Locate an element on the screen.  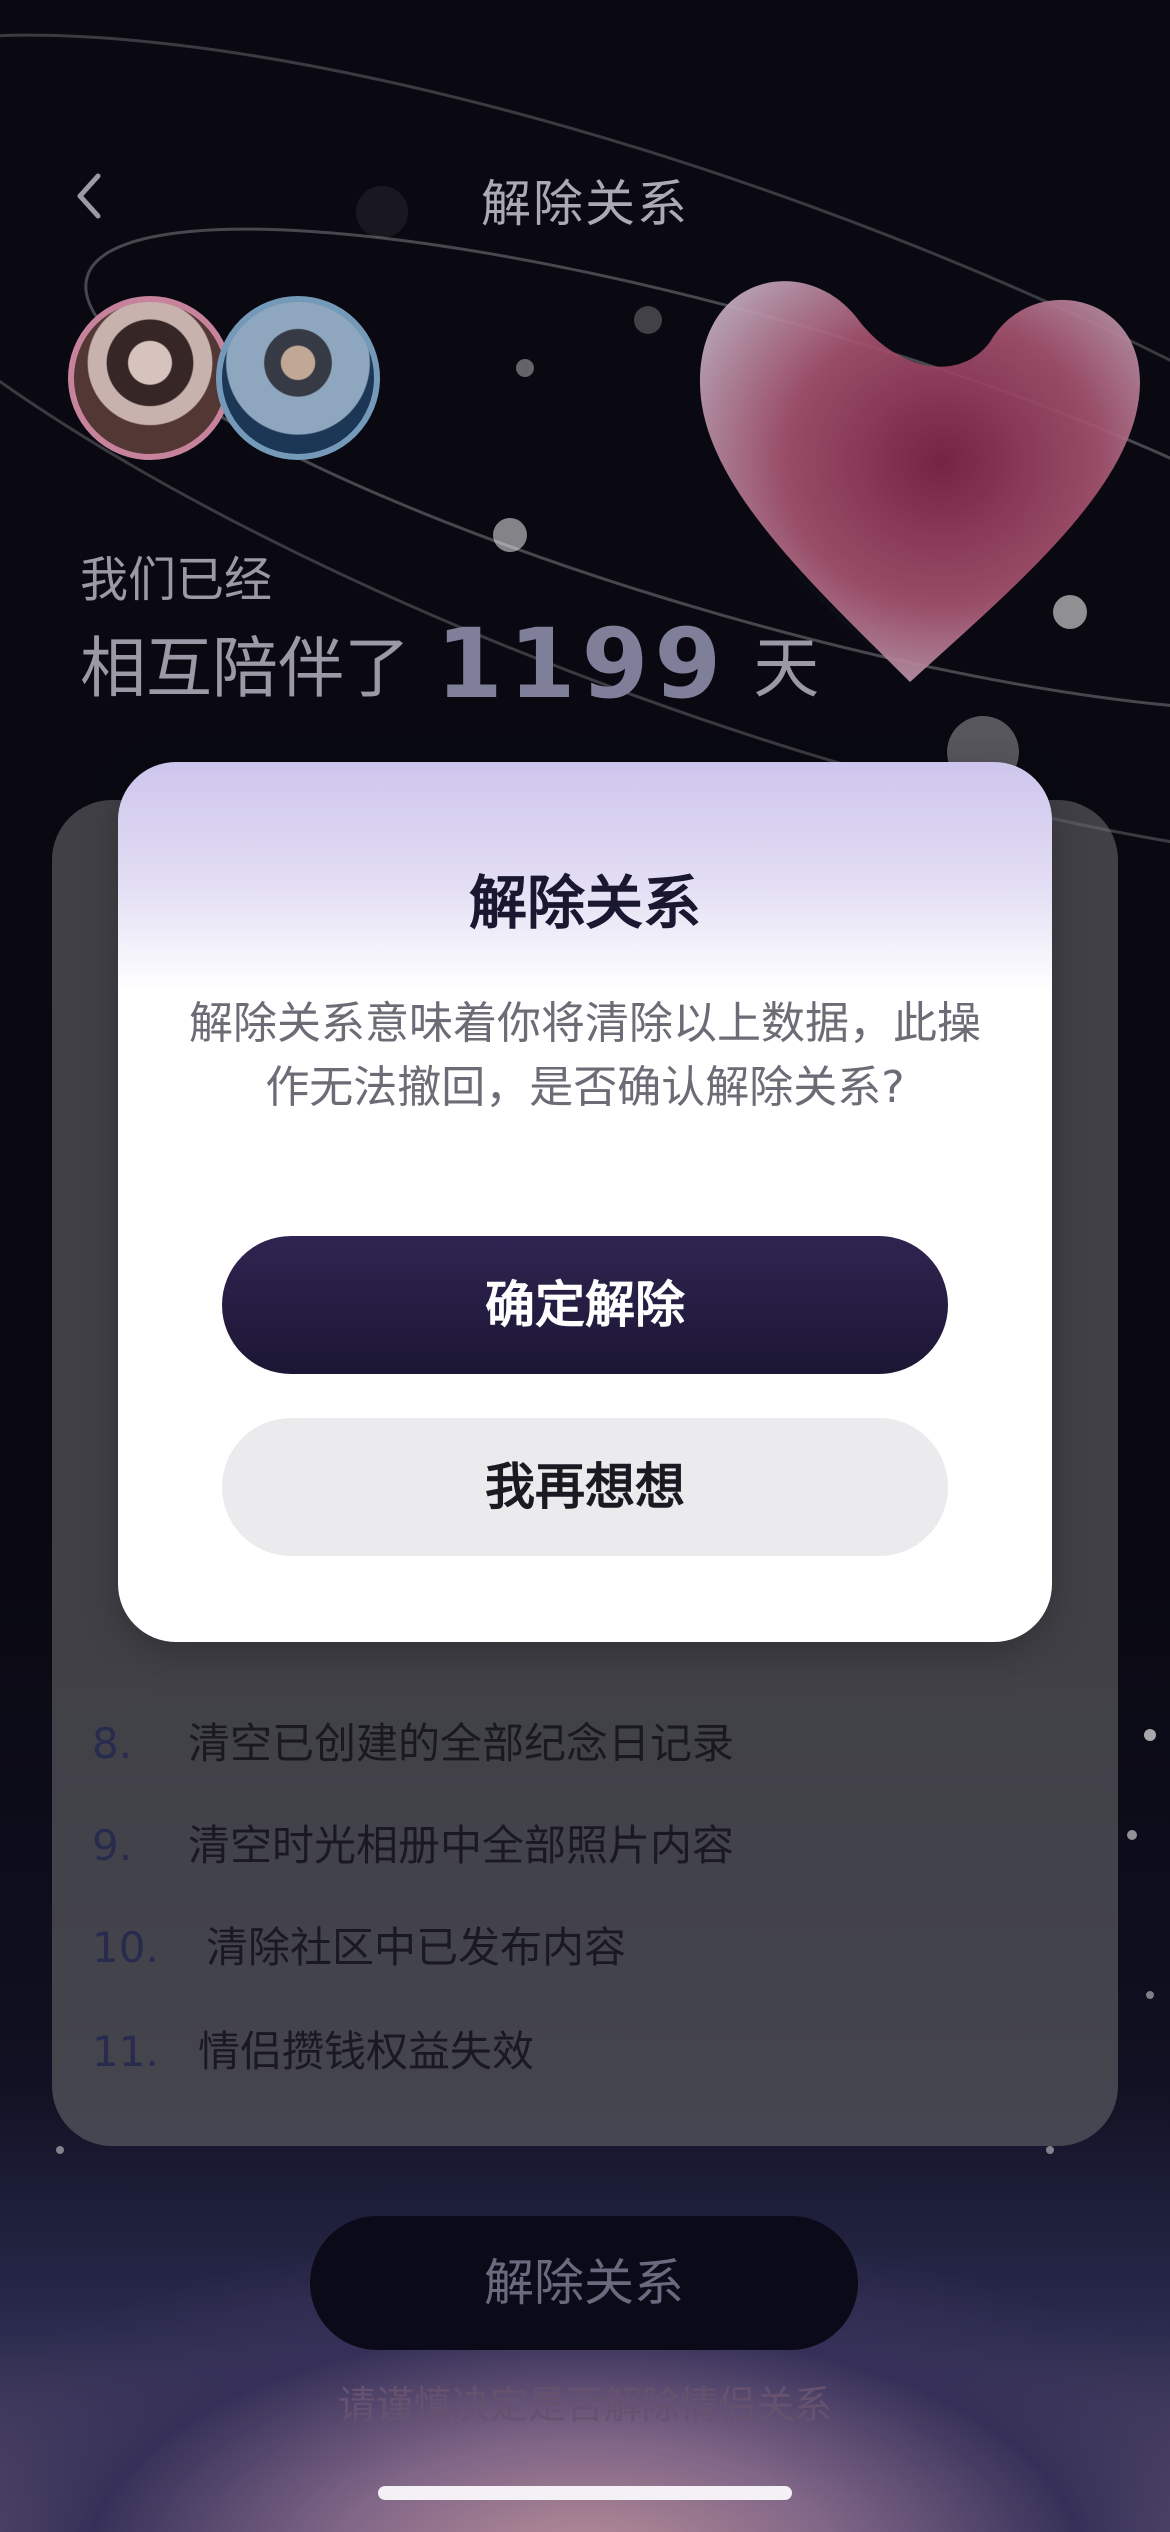
reconsider-button: 我再想想 is located at coordinates (585, 1487).